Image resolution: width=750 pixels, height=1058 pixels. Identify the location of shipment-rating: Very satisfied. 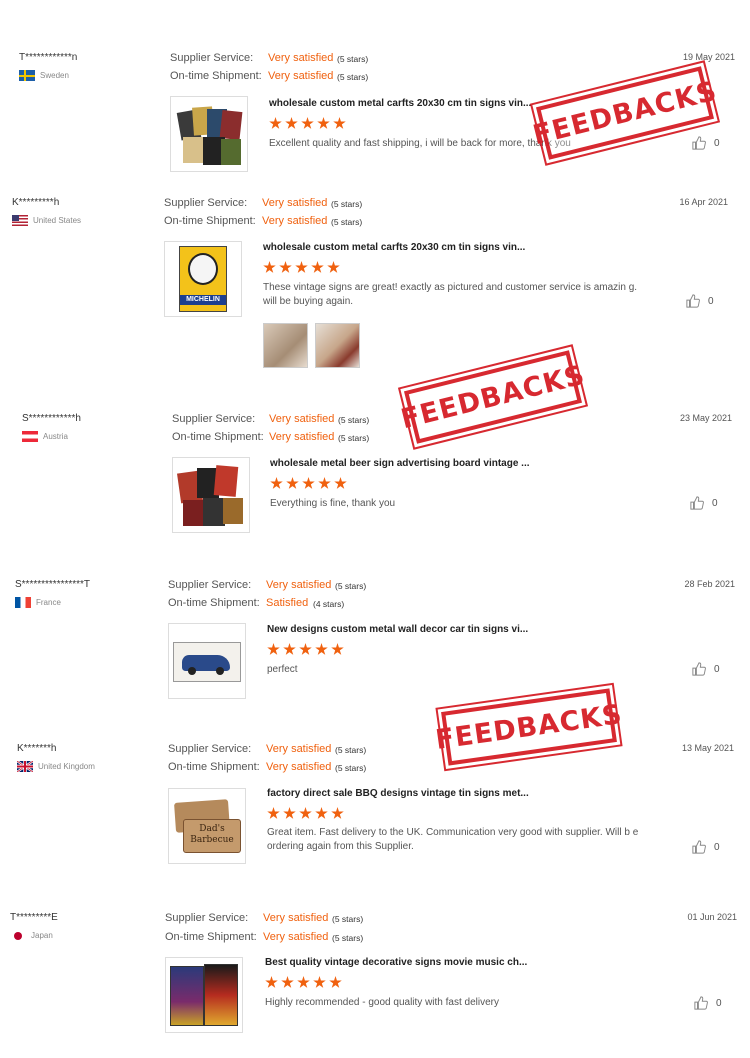
(296, 937).